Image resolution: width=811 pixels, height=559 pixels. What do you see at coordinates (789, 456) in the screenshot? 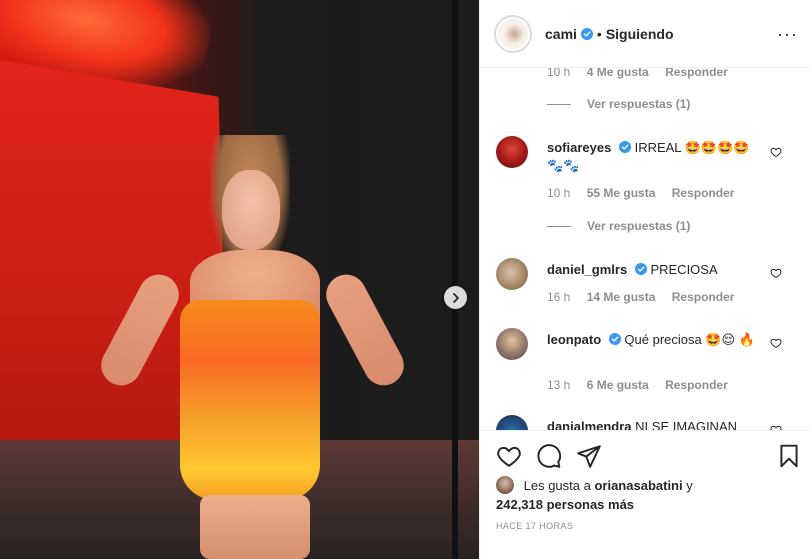
I see `bookmark-icon` at bounding box center [789, 456].